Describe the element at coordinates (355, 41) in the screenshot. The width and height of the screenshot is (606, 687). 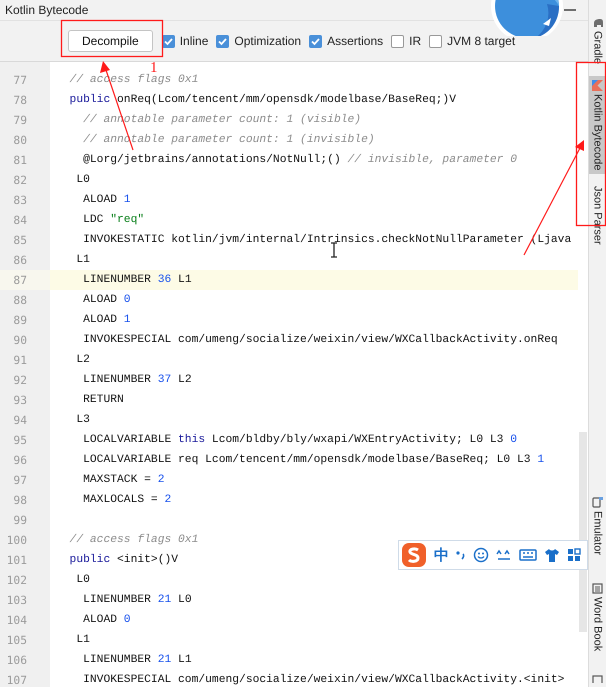
I see `option-label: Assertions` at that location.